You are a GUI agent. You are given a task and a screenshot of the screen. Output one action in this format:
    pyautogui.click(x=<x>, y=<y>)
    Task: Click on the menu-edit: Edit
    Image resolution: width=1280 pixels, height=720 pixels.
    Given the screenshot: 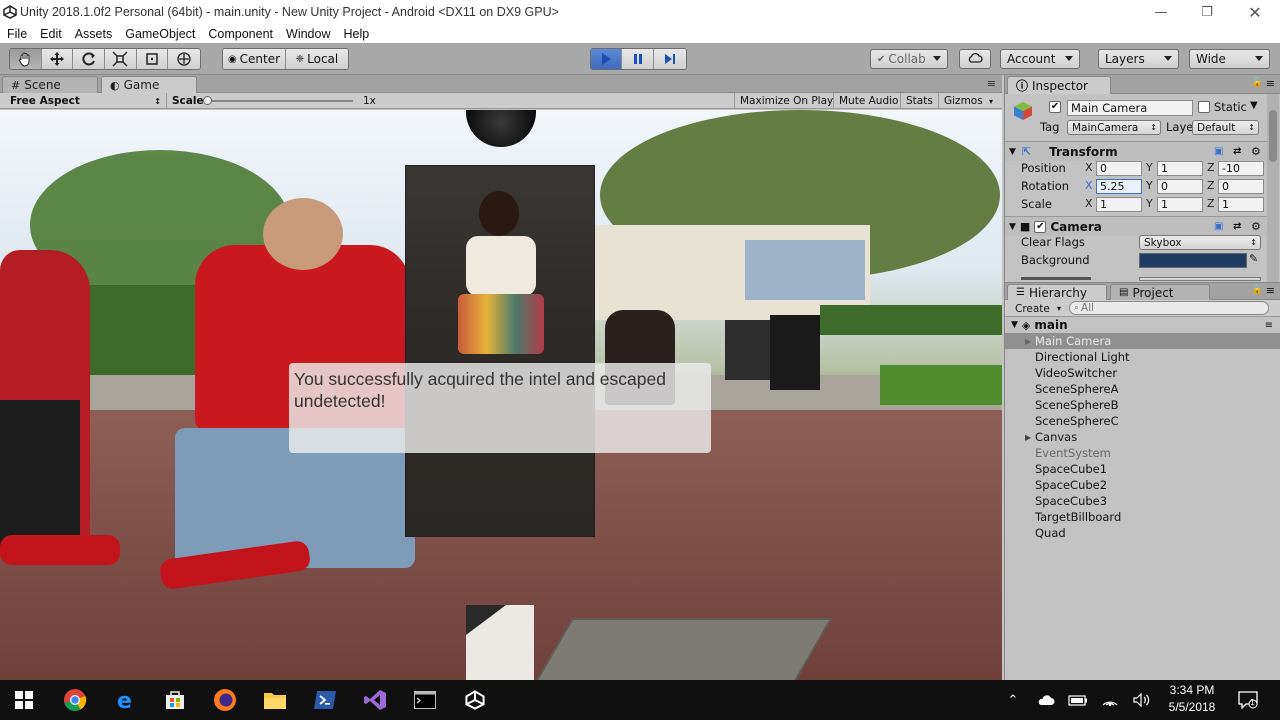 What is the action you would take?
    pyautogui.click(x=51, y=34)
    